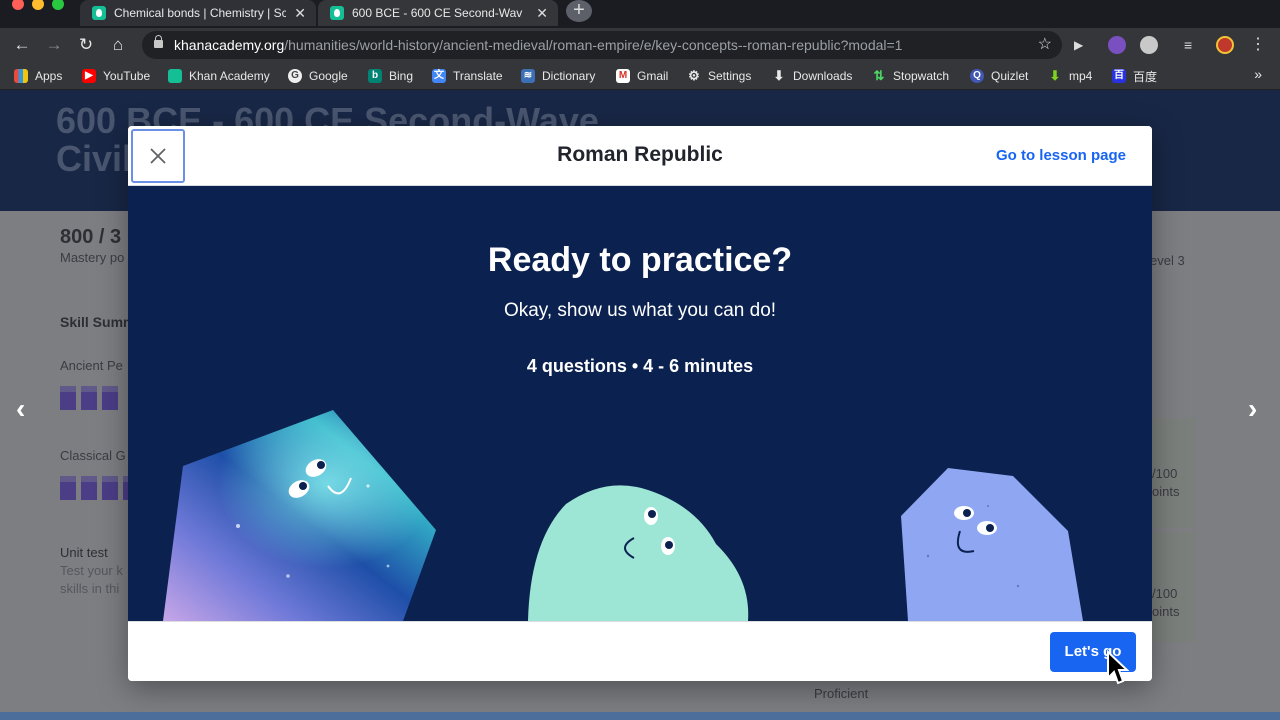 The height and width of the screenshot is (720, 1280). Describe the element at coordinates (1061, 155) in the screenshot. I see `go-to-lesson-link: Go to lesson page` at that location.